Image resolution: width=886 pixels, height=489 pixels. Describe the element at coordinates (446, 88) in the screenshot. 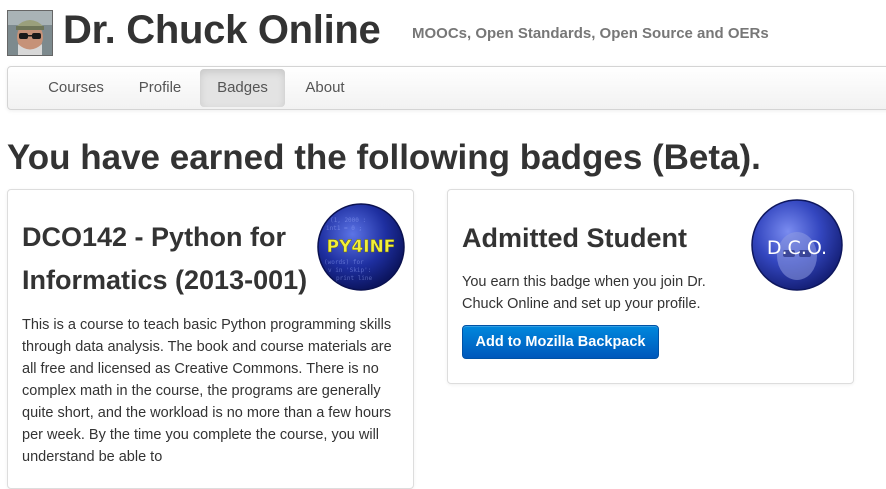

I see `navbar: Courses Profile Badges About` at that location.